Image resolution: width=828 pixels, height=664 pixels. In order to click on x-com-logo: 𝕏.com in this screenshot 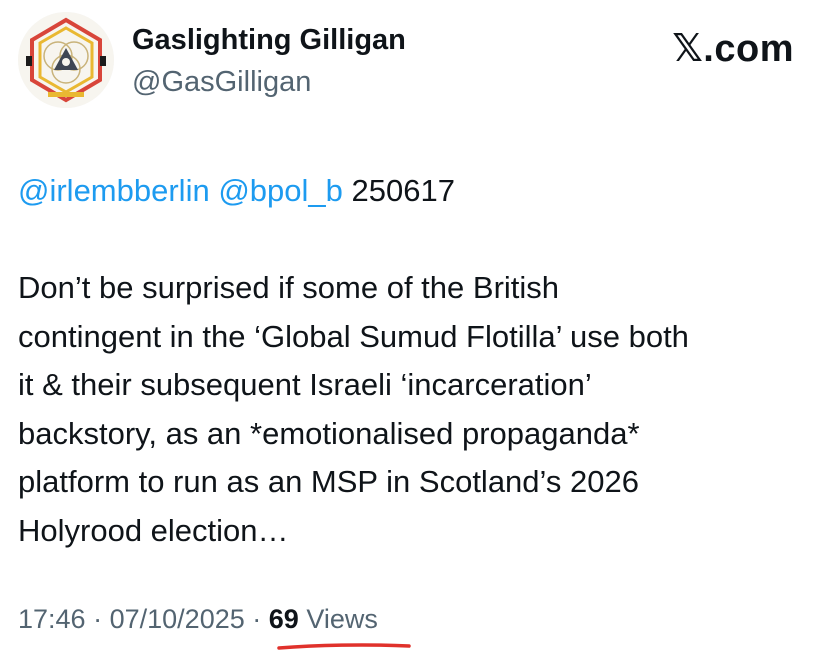, I will do `click(733, 49)`.